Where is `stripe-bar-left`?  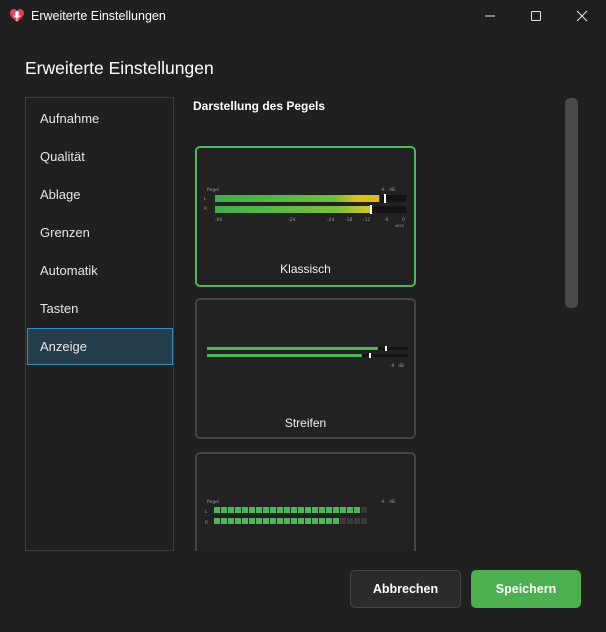 stripe-bar-left is located at coordinates (292, 348).